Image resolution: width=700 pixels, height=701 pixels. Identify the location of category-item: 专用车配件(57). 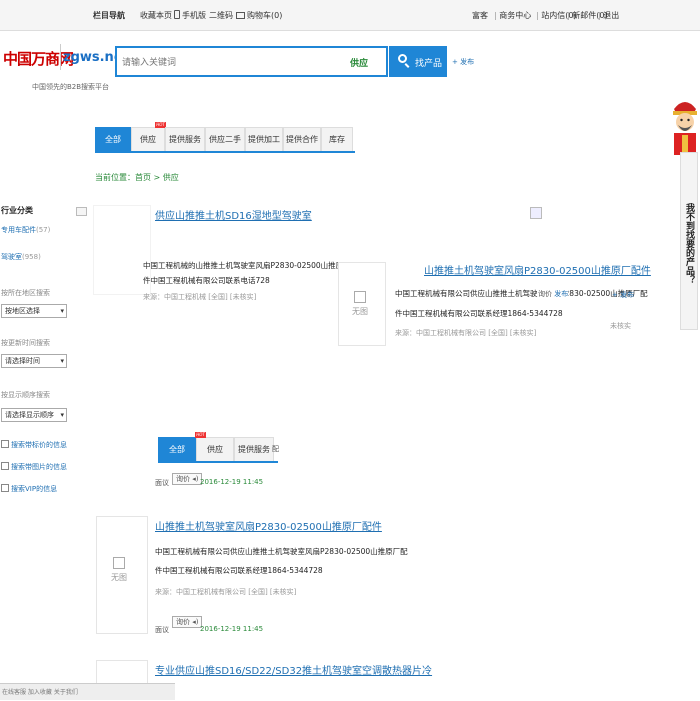
(25, 230).